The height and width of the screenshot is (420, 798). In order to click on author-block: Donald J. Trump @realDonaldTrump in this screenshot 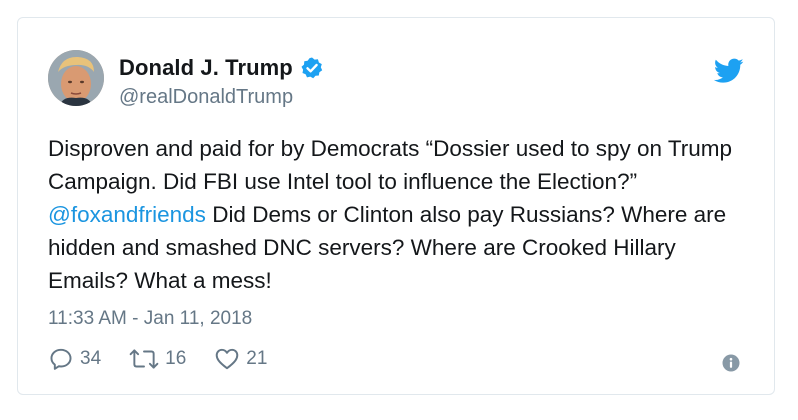, I will do `click(221, 81)`.